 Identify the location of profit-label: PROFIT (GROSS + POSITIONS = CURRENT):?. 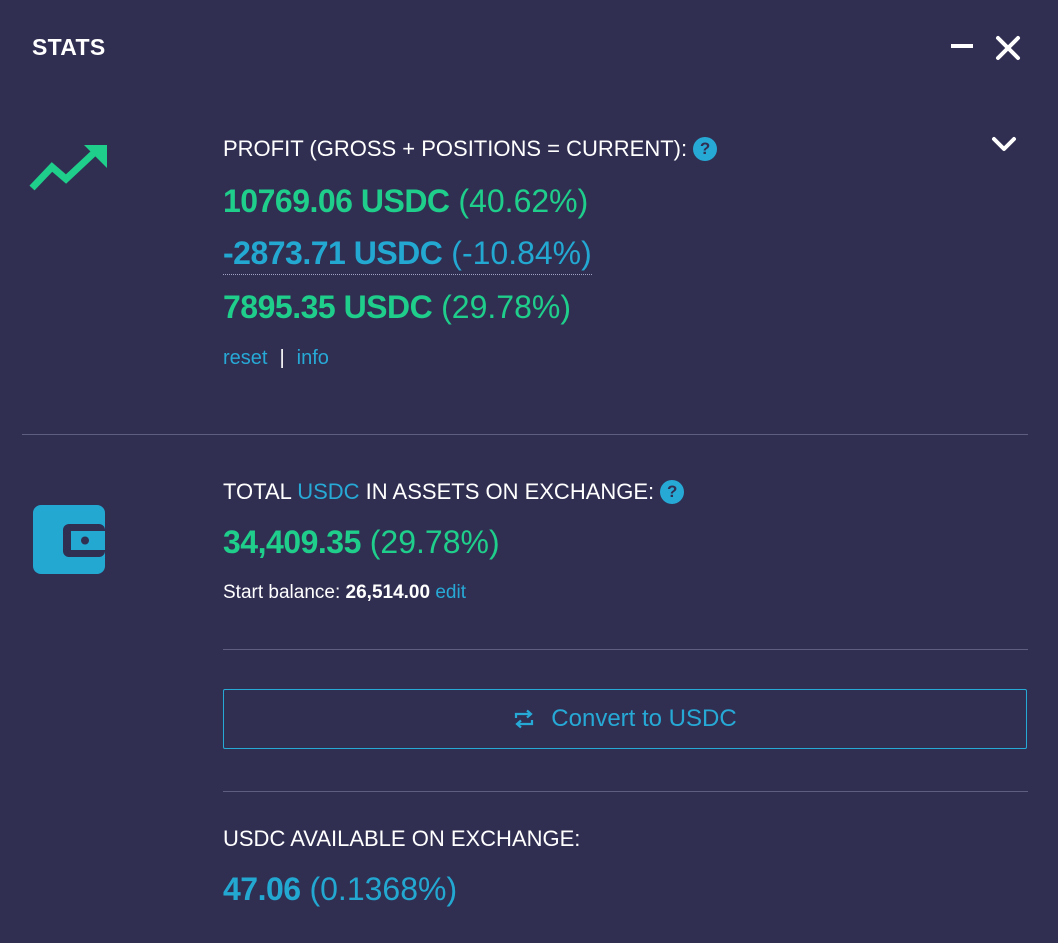
(470, 149).